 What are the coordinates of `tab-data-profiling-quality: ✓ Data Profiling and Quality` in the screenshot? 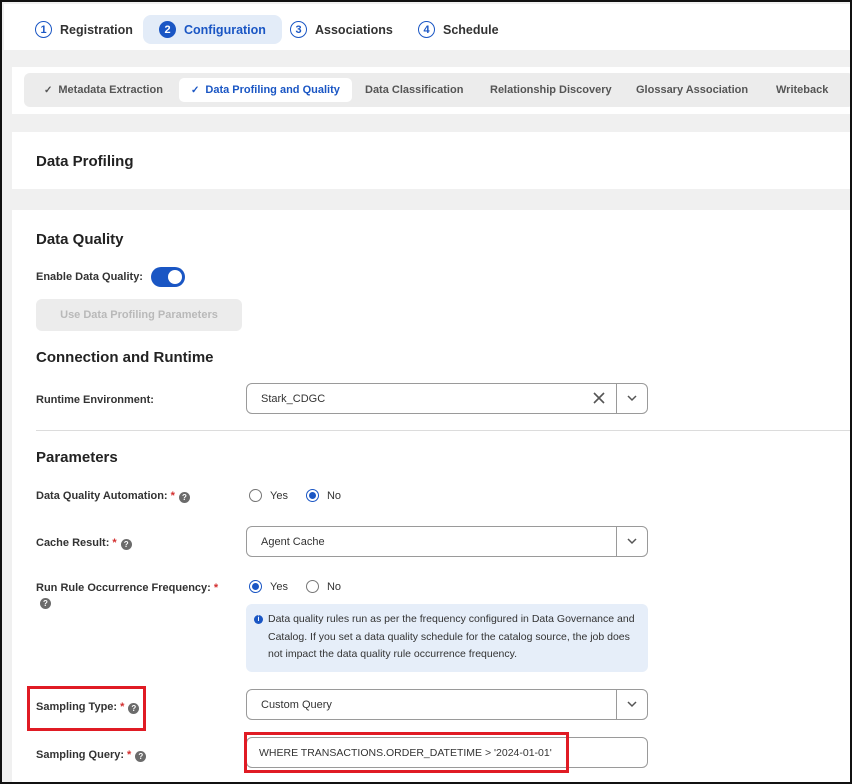 It's located at (265, 90).